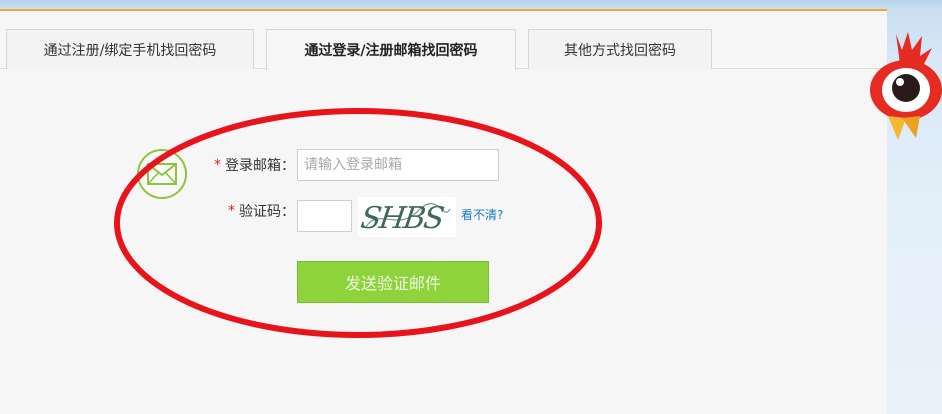  I want to click on tab-email-recovery: 通过登录/注册邮箱找回密码, so click(391, 49).